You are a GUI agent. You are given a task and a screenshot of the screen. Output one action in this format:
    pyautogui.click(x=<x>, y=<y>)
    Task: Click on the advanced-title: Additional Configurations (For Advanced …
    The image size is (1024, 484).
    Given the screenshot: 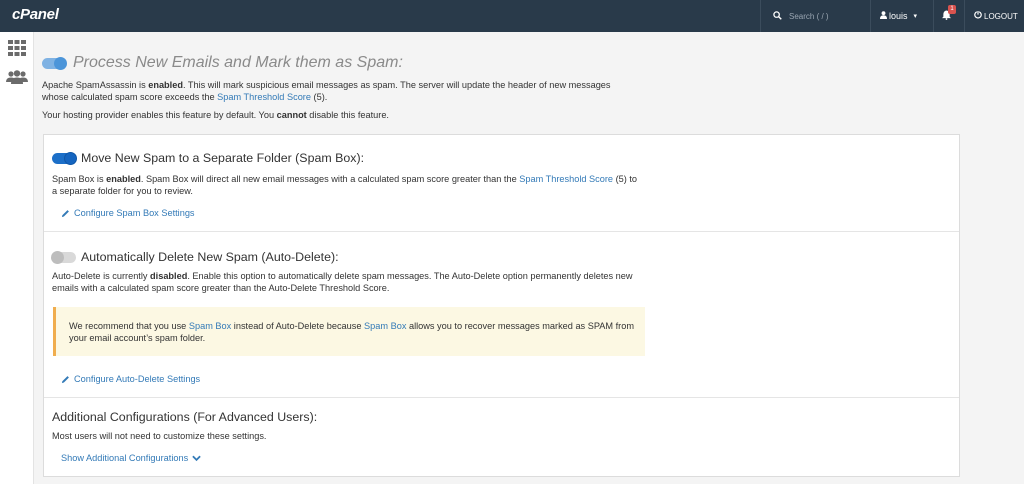 What is the action you would take?
    pyautogui.click(x=185, y=417)
    